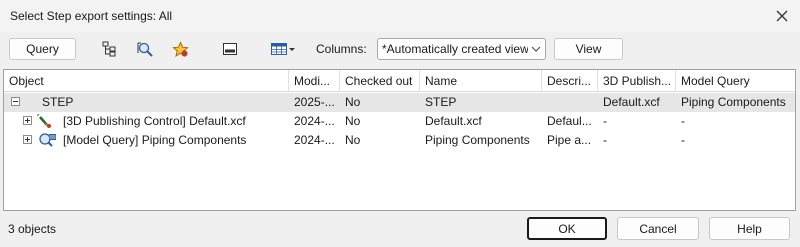 This screenshot has height=247, width=800. Describe the element at coordinates (155, 140) in the screenshot. I see `cell-object: [Model Query] Piping Components` at that location.